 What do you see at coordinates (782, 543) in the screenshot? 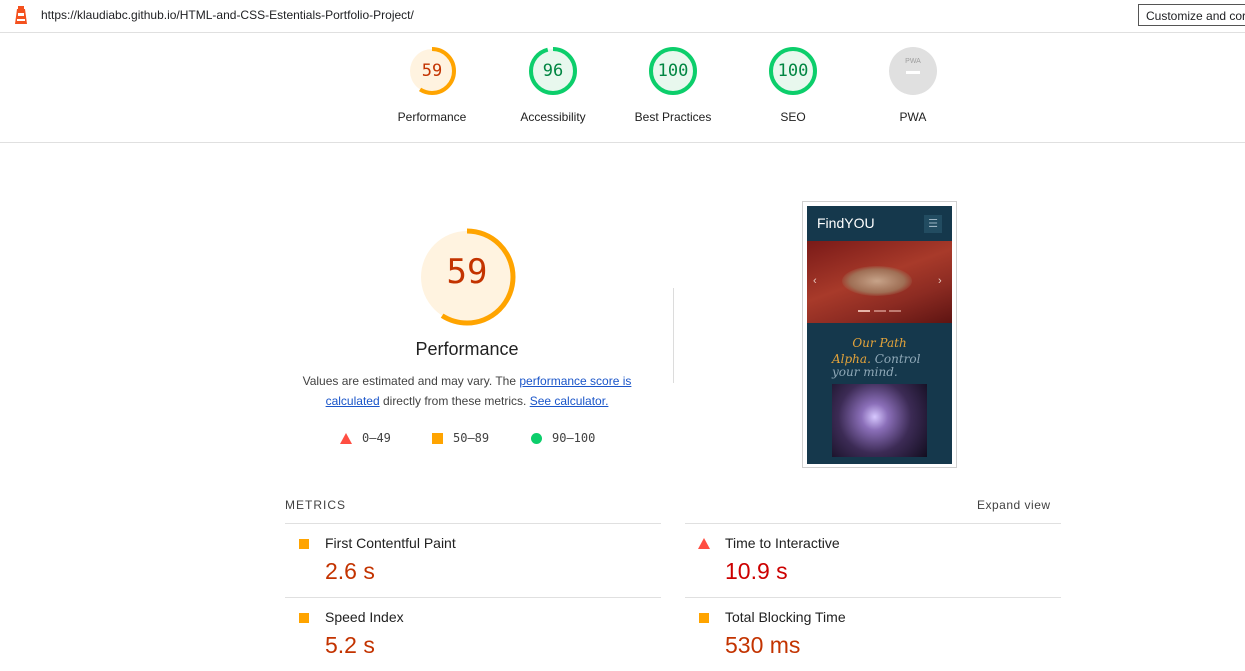
I see `metric-name: Time to Interactive` at bounding box center [782, 543].